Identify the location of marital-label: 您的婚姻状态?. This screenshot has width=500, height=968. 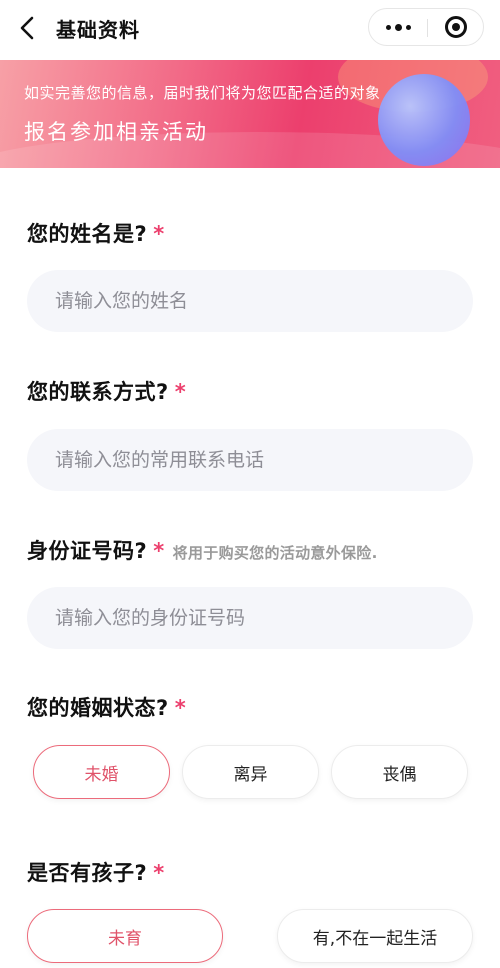
(98, 708).